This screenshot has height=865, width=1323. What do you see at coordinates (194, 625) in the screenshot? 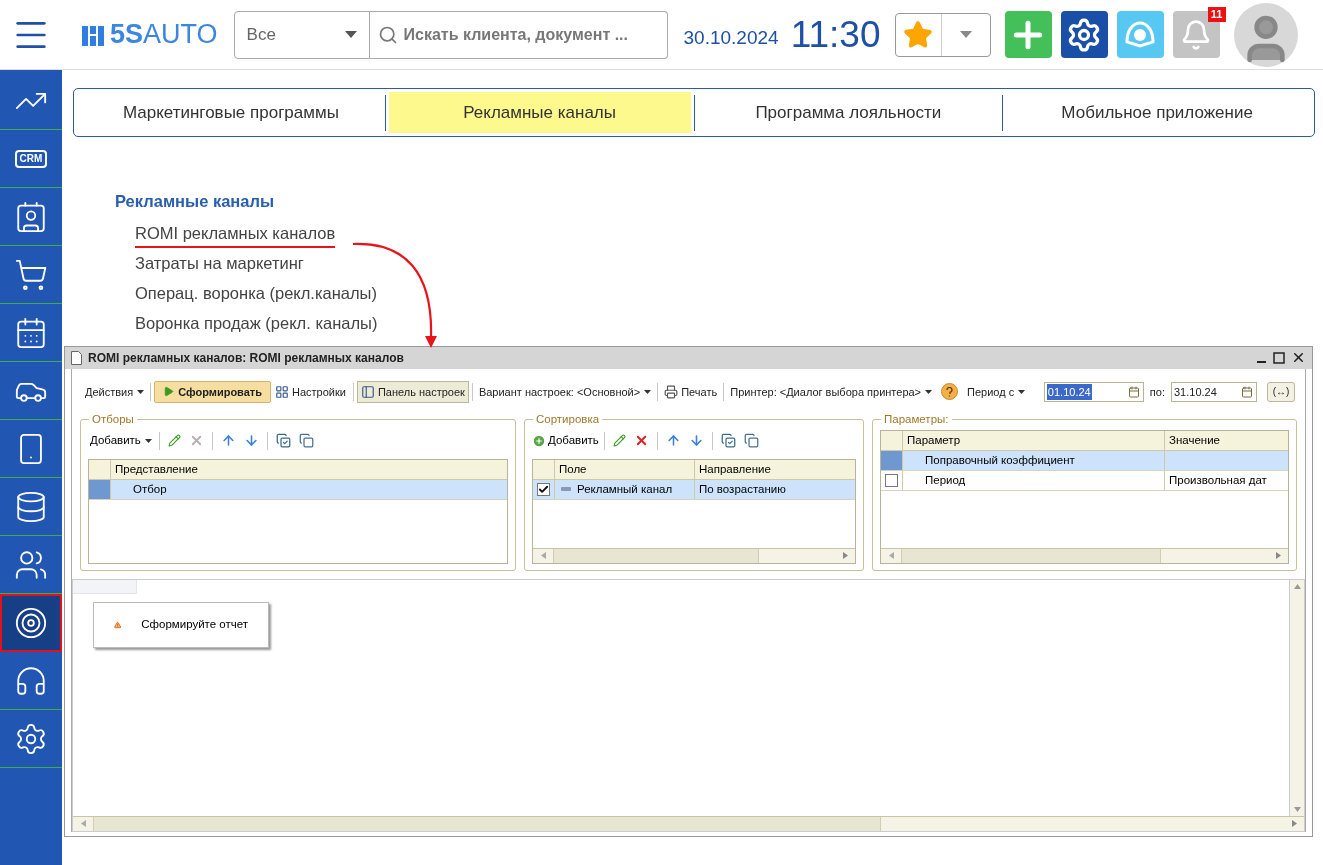
I see `message-text: Сформируйте отчет` at bounding box center [194, 625].